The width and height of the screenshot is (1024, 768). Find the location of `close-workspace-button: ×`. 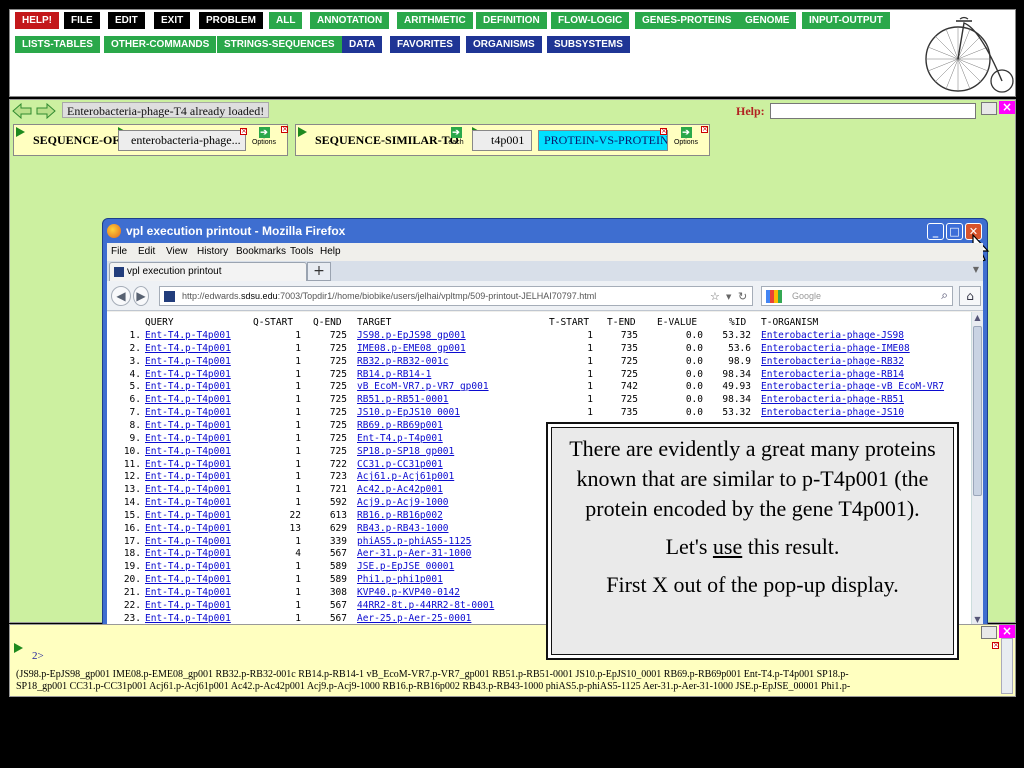

close-workspace-button: × is located at coordinates (1007, 107).